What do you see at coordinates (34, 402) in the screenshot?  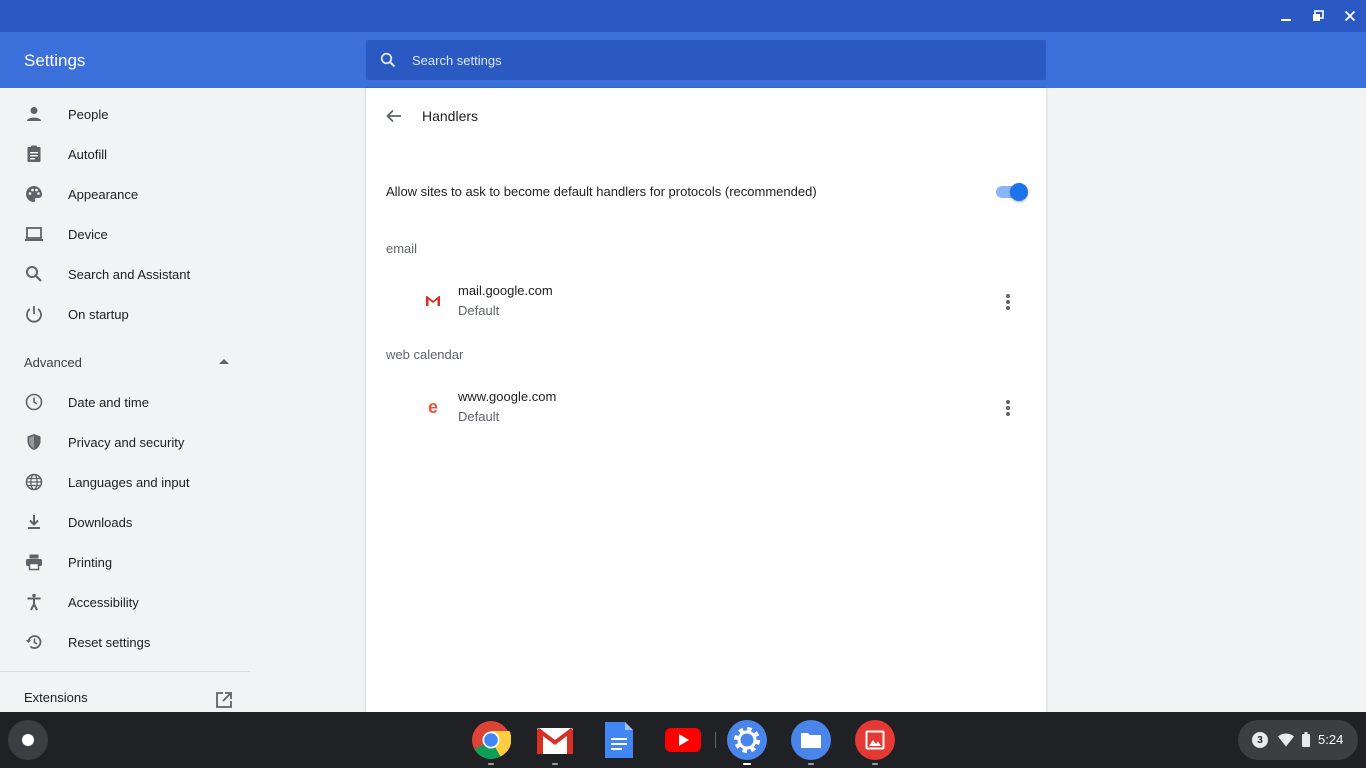 I see `clock-icon` at bounding box center [34, 402].